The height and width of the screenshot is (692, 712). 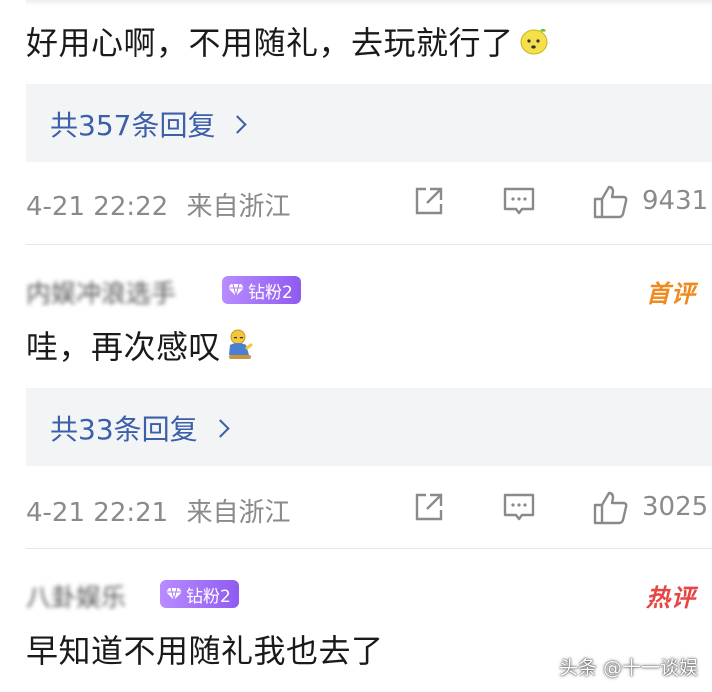 I want to click on comment-2-location: 来自浙江, so click(x=238, y=513).